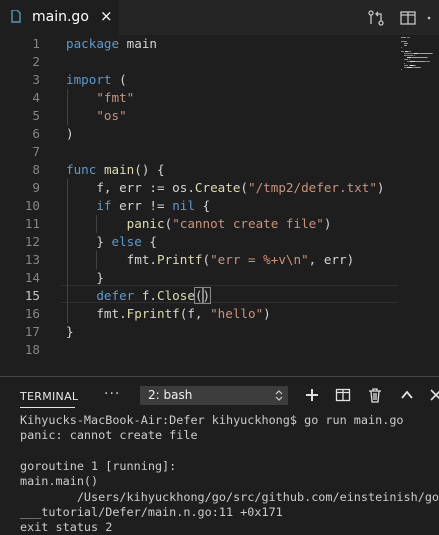  Describe the element at coordinates (200, 152) in the screenshot. I see `code-line: 7` at that location.